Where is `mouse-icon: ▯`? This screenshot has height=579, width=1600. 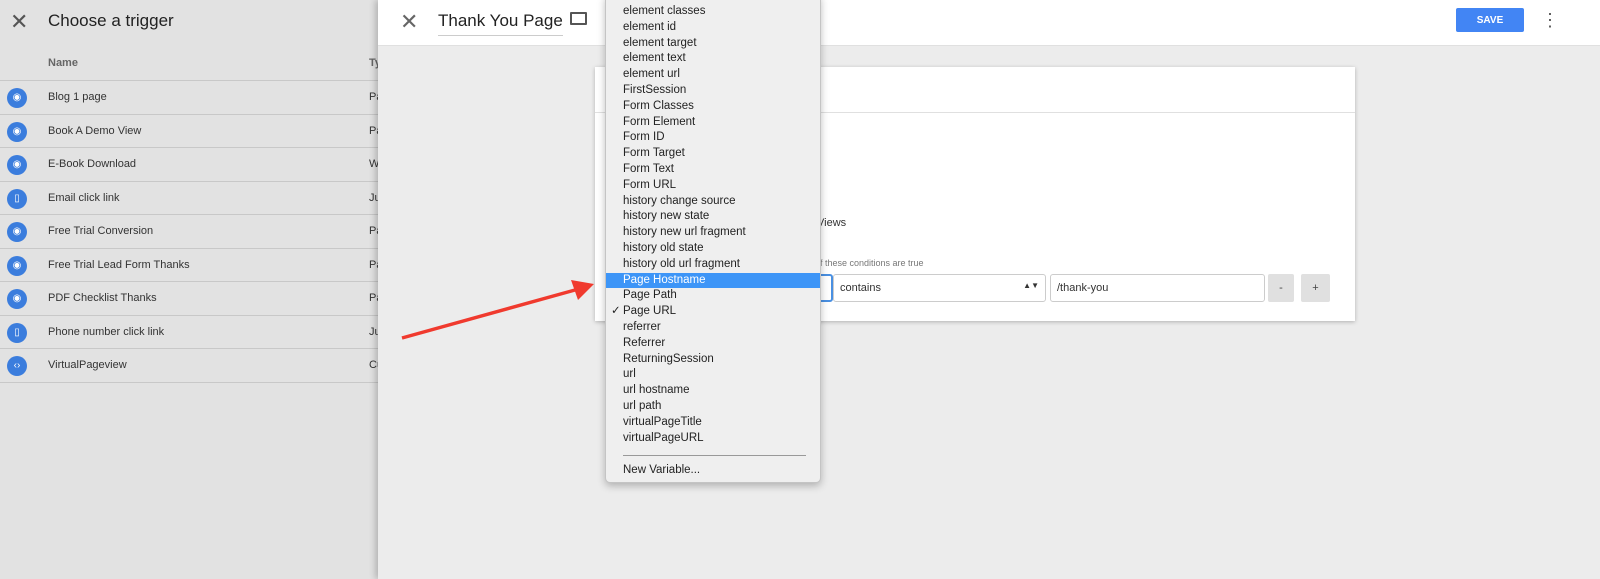
mouse-icon: ▯ is located at coordinates (17, 198).